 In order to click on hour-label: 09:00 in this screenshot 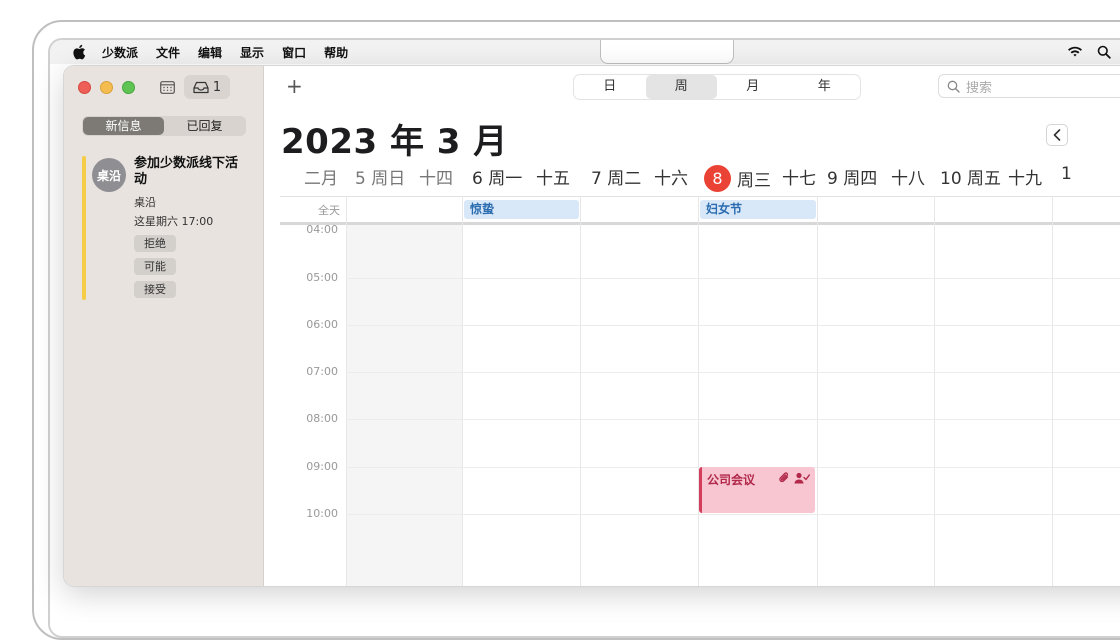, I will do `click(322, 466)`.